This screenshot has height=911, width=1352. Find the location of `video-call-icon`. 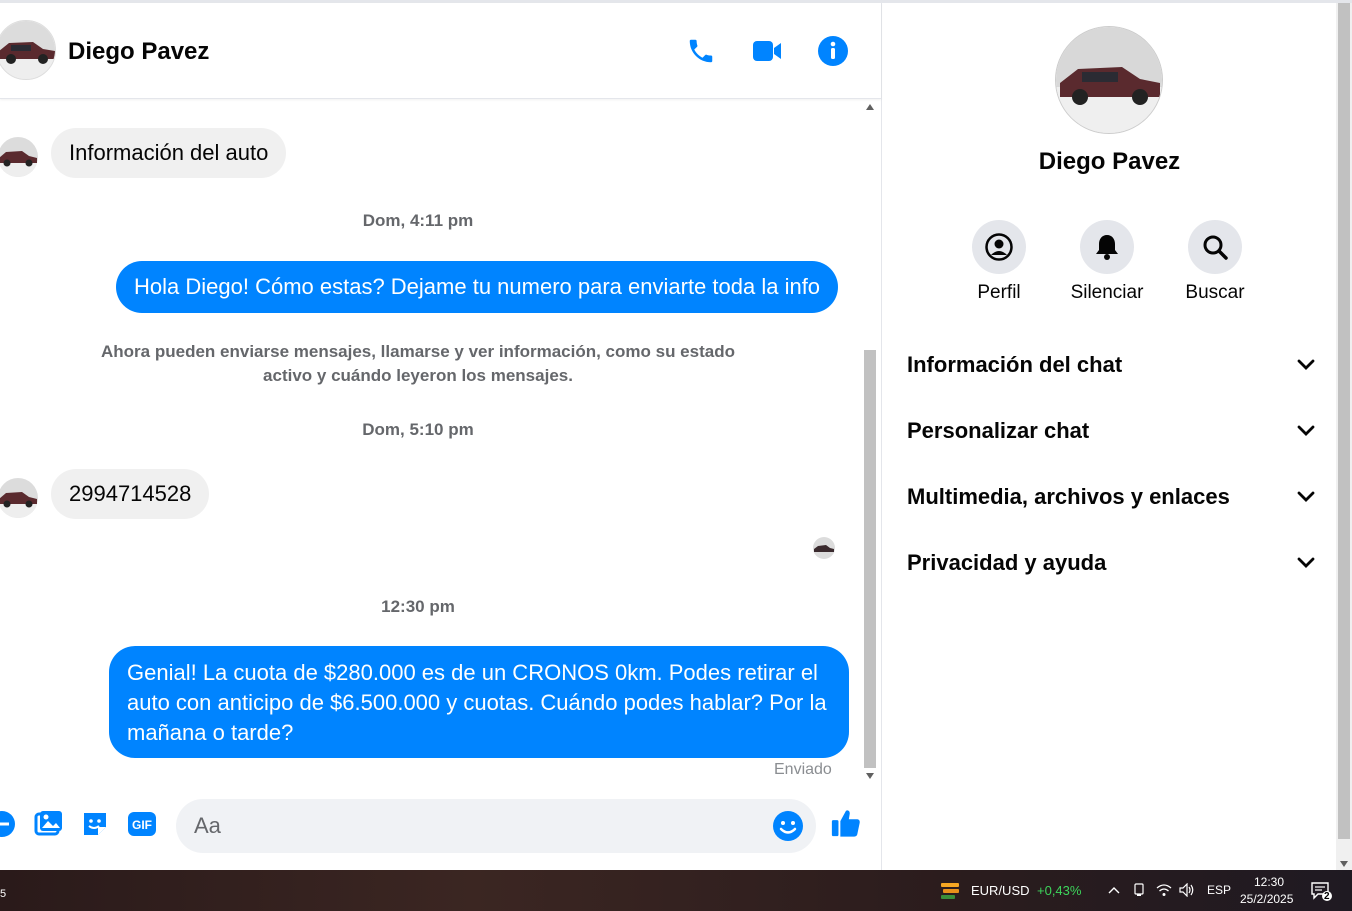

video-call-icon is located at coordinates (767, 51).